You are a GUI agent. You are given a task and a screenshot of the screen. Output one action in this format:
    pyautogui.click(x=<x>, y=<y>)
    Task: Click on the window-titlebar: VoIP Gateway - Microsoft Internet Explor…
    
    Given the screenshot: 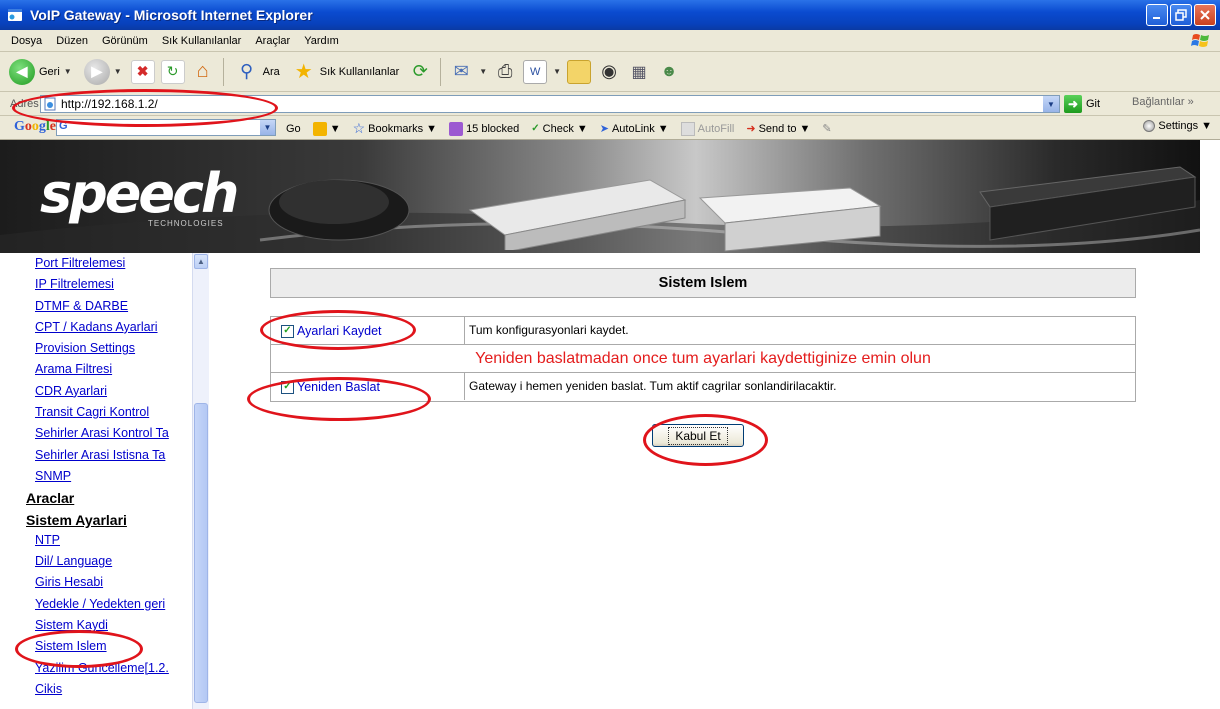 What is the action you would take?
    pyautogui.click(x=610, y=15)
    